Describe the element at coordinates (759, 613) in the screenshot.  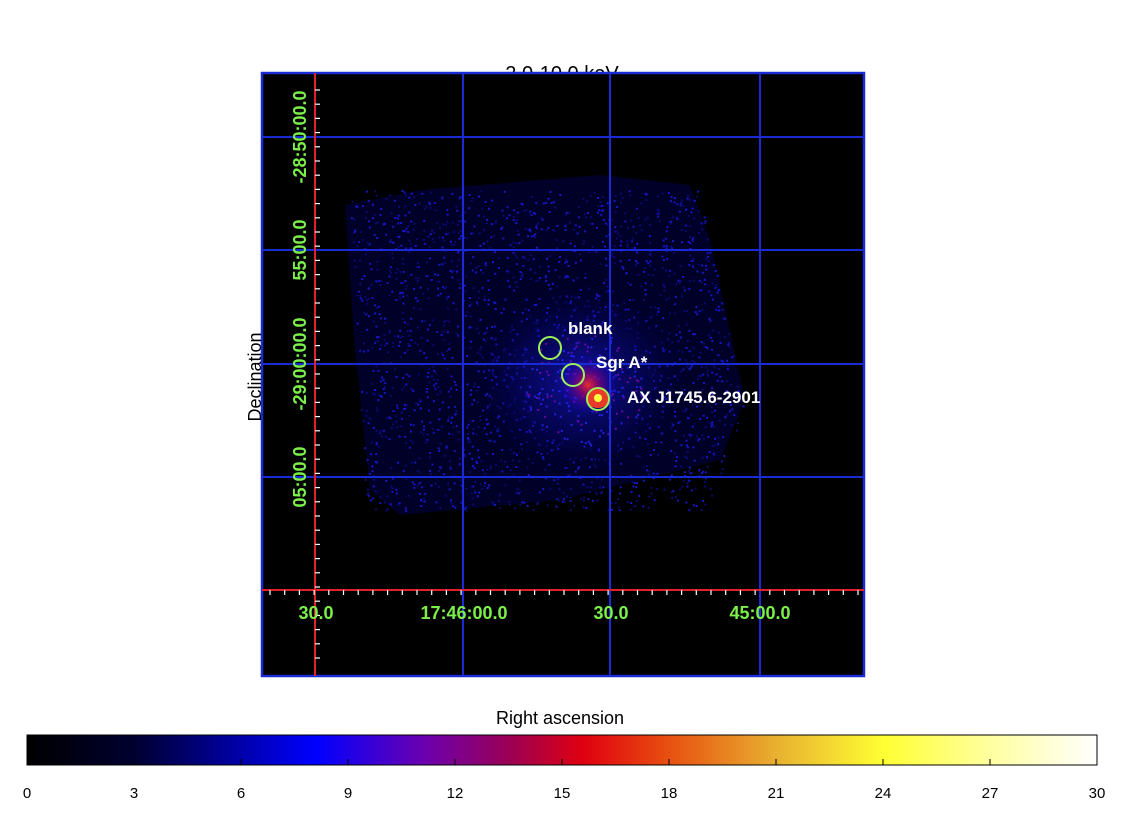
I see `ra-tick-label: 45:00.0` at that location.